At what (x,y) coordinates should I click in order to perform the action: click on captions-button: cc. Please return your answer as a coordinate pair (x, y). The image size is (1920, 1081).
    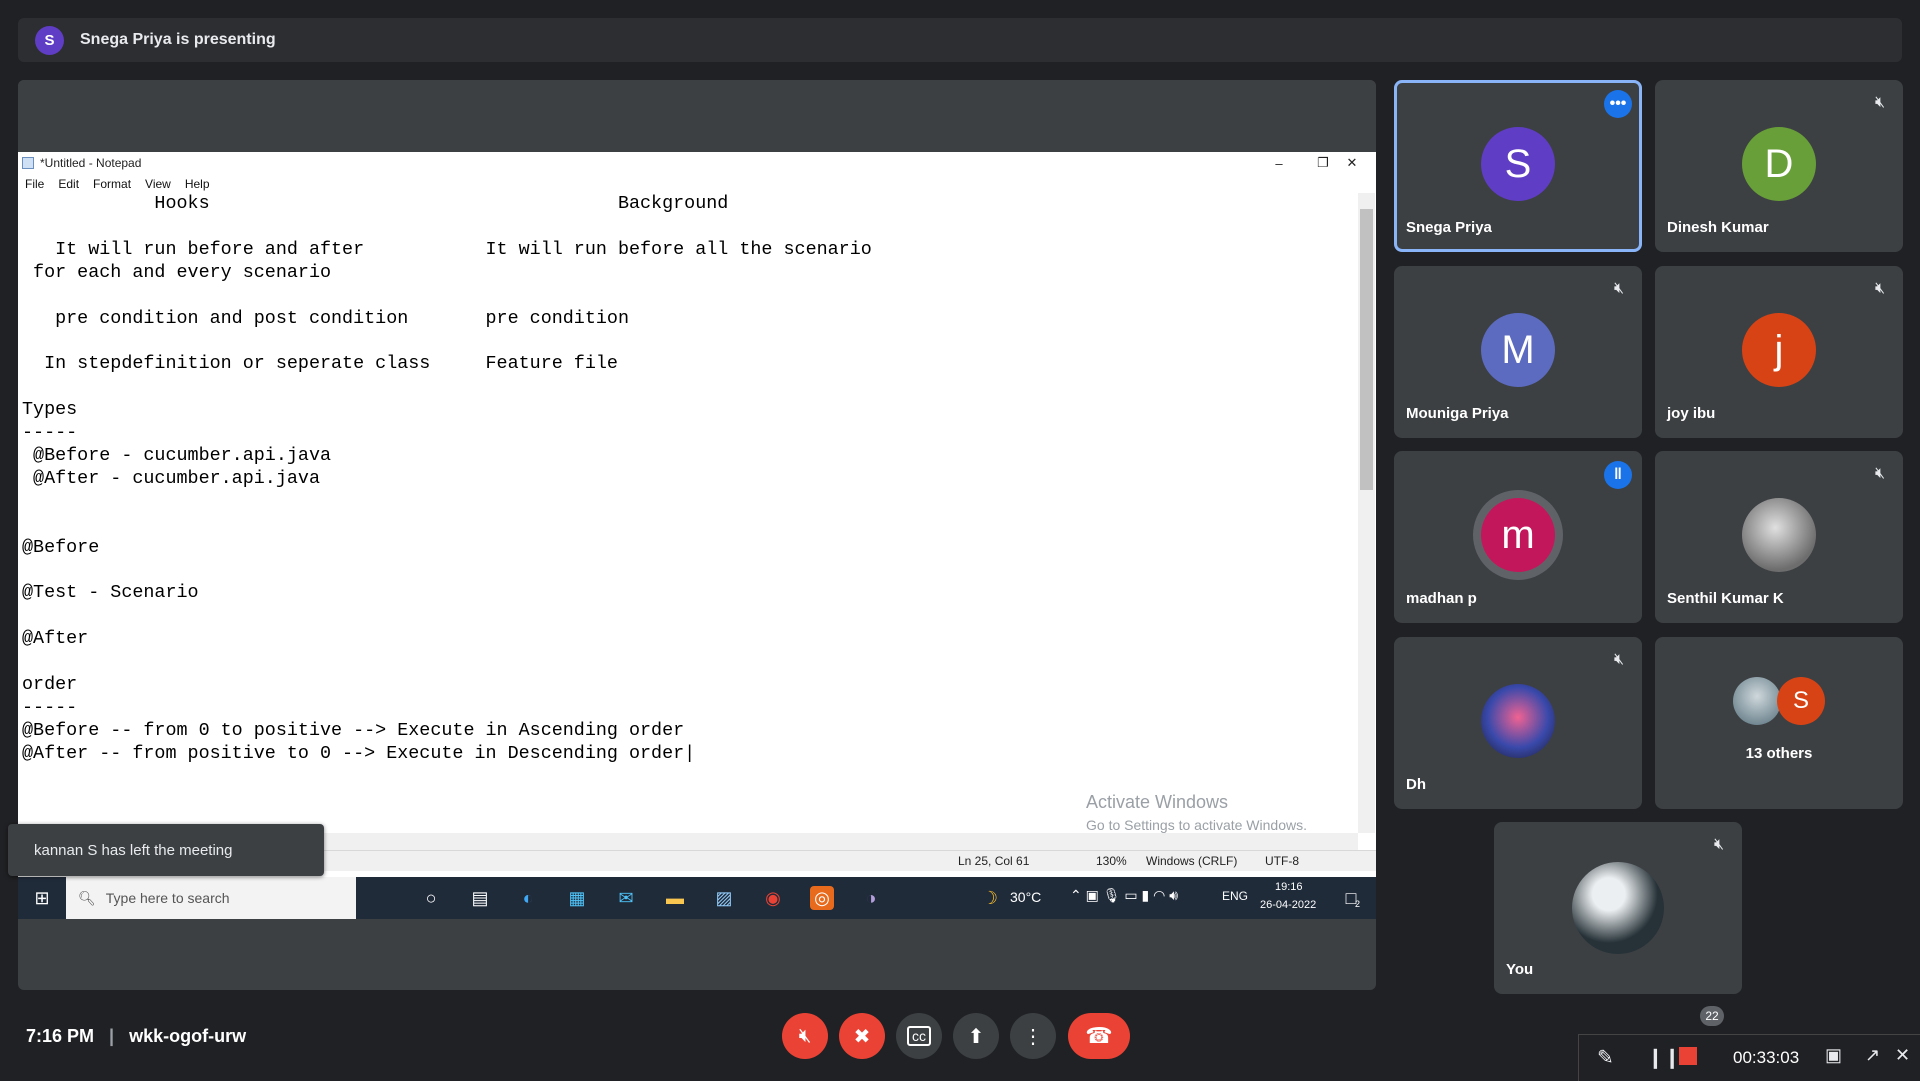
    Looking at the image, I should click on (919, 1036).